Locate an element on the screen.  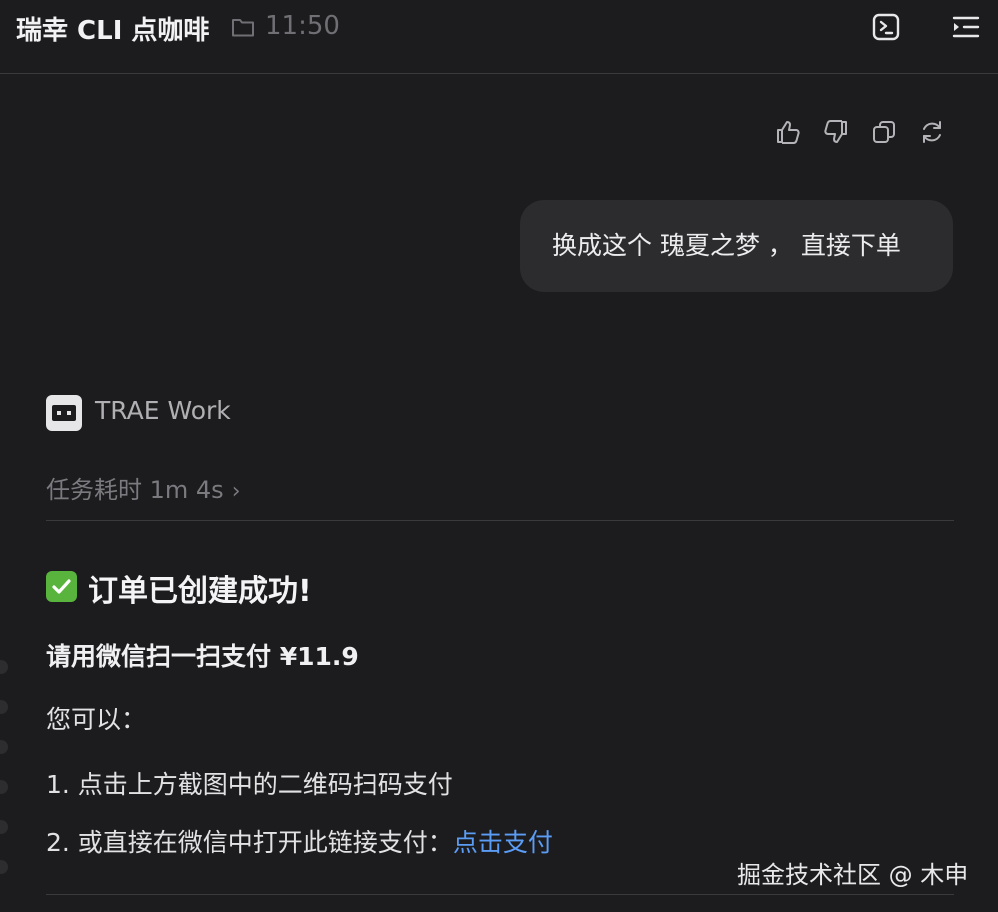
option-2-text: 2. 或直接在微信中打开此链接支付： is located at coordinates (249, 842).